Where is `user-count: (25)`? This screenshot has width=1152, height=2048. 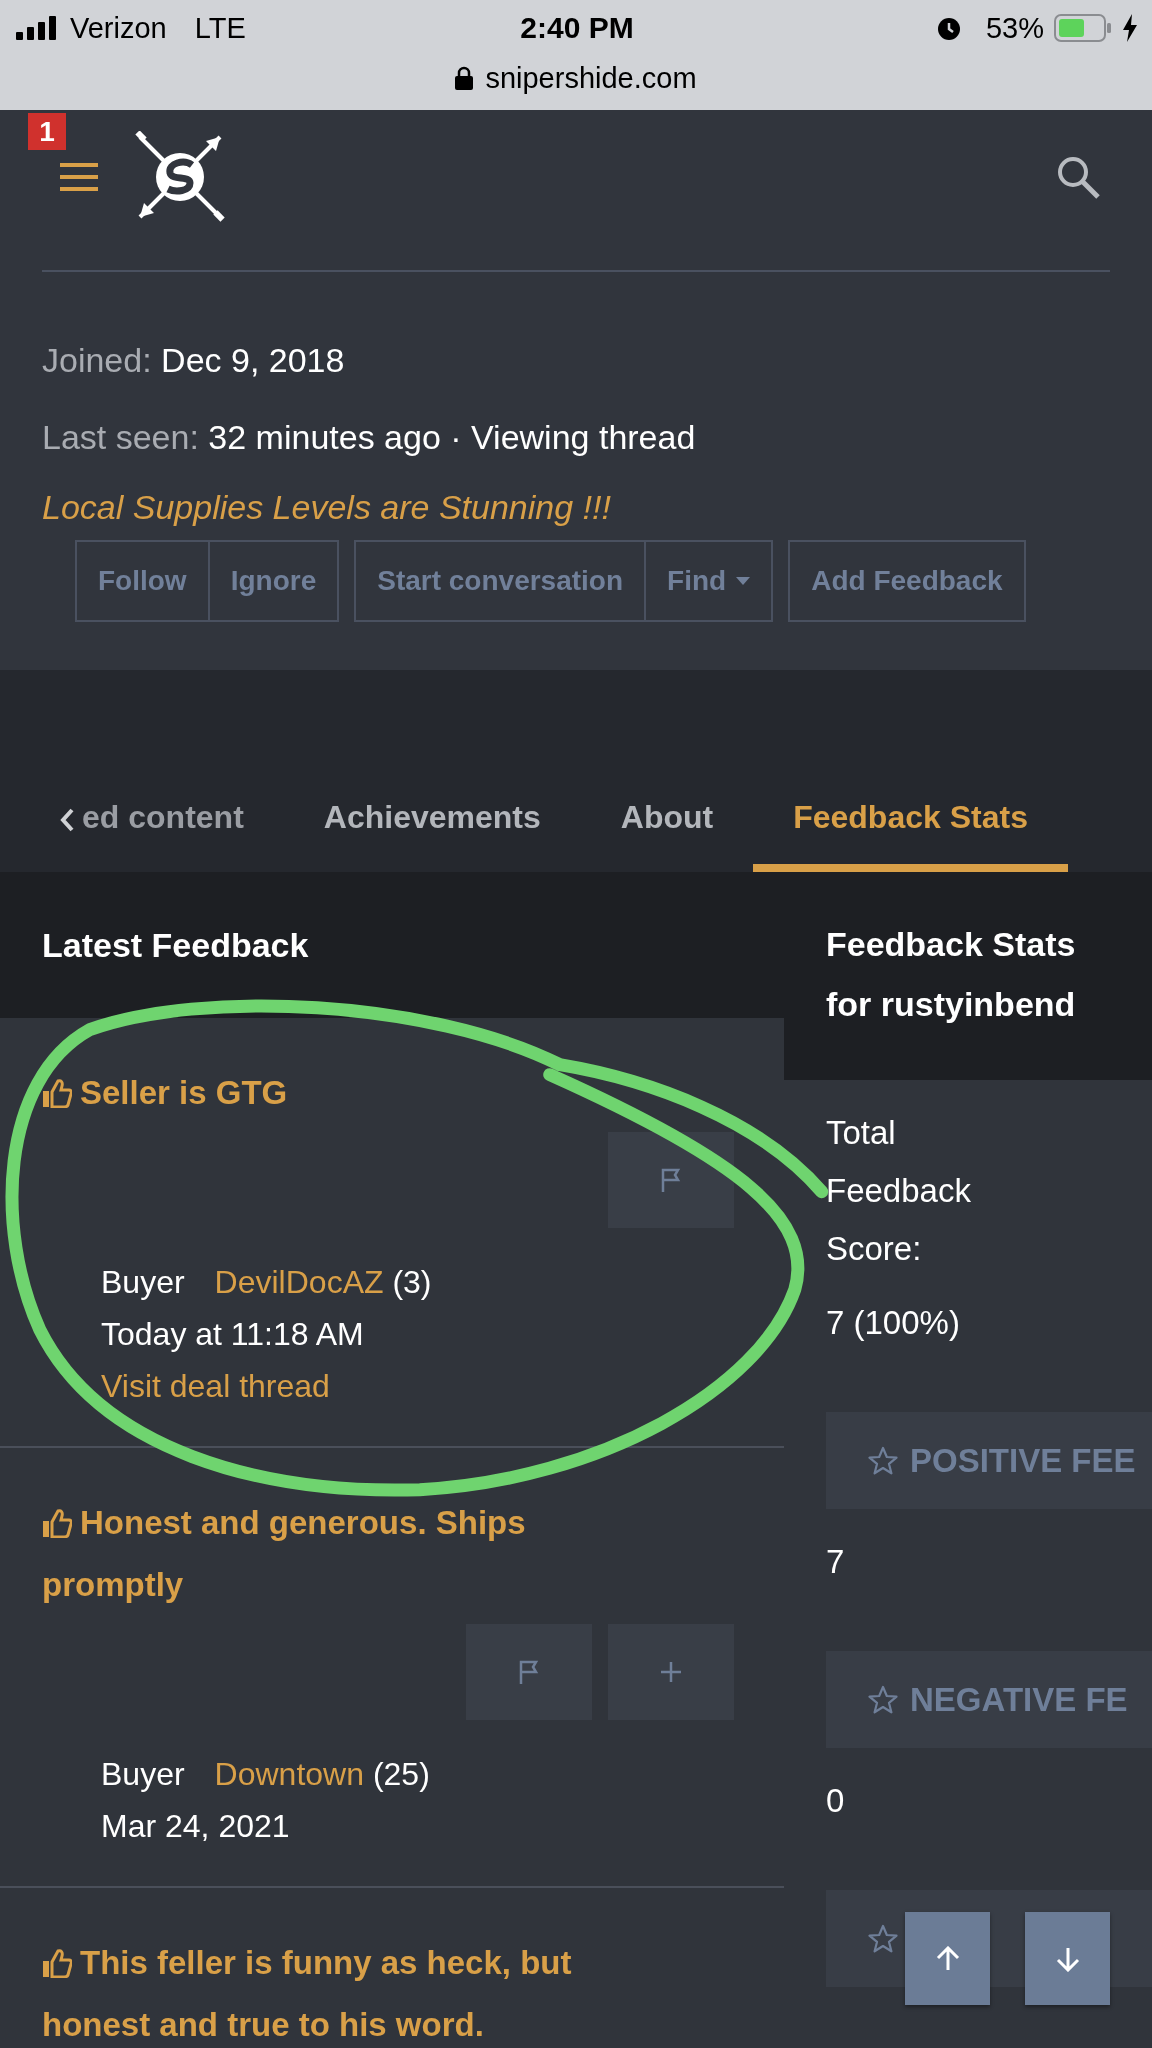
user-count: (25) is located at coordinates (401, 1774).